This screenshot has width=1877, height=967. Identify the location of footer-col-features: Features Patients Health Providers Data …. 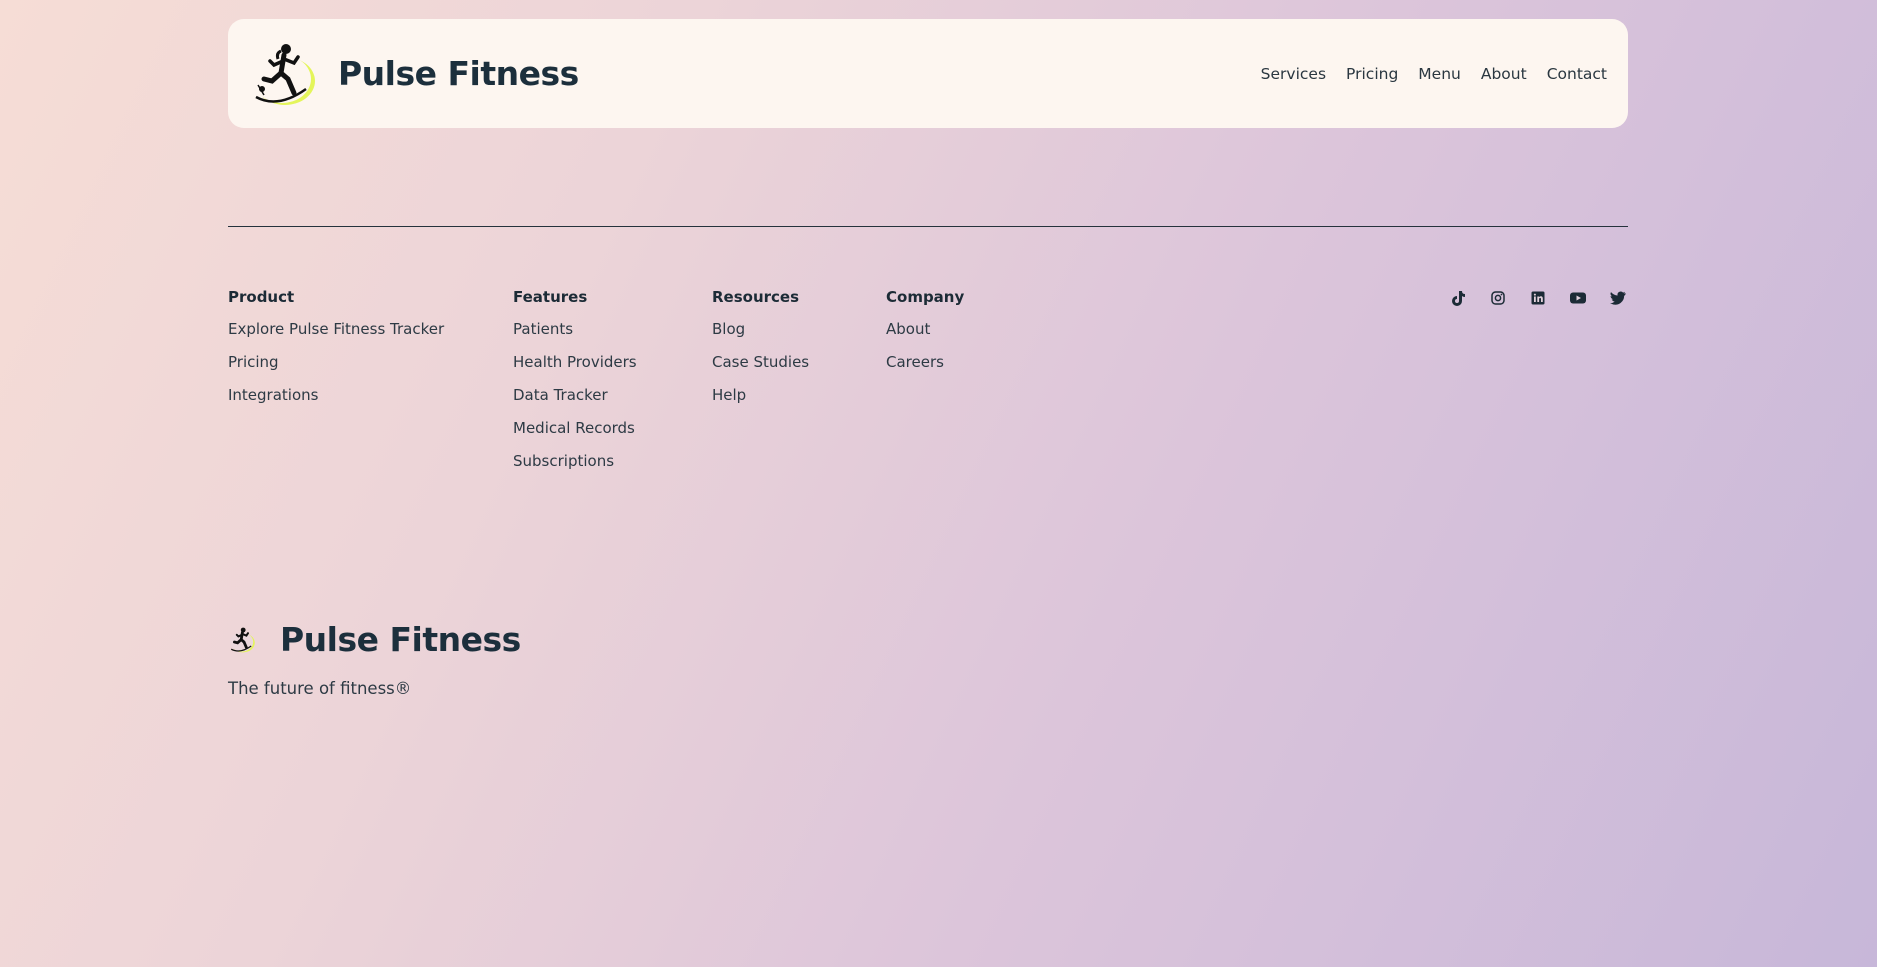
(575, 386).